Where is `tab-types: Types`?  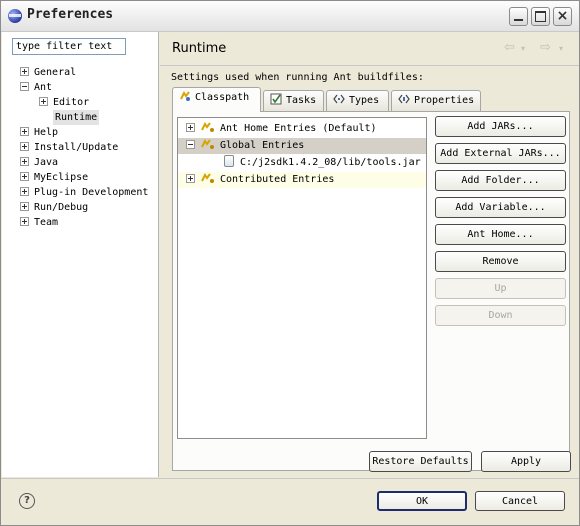 tab-types: Types is located at coordinates (357, 100).